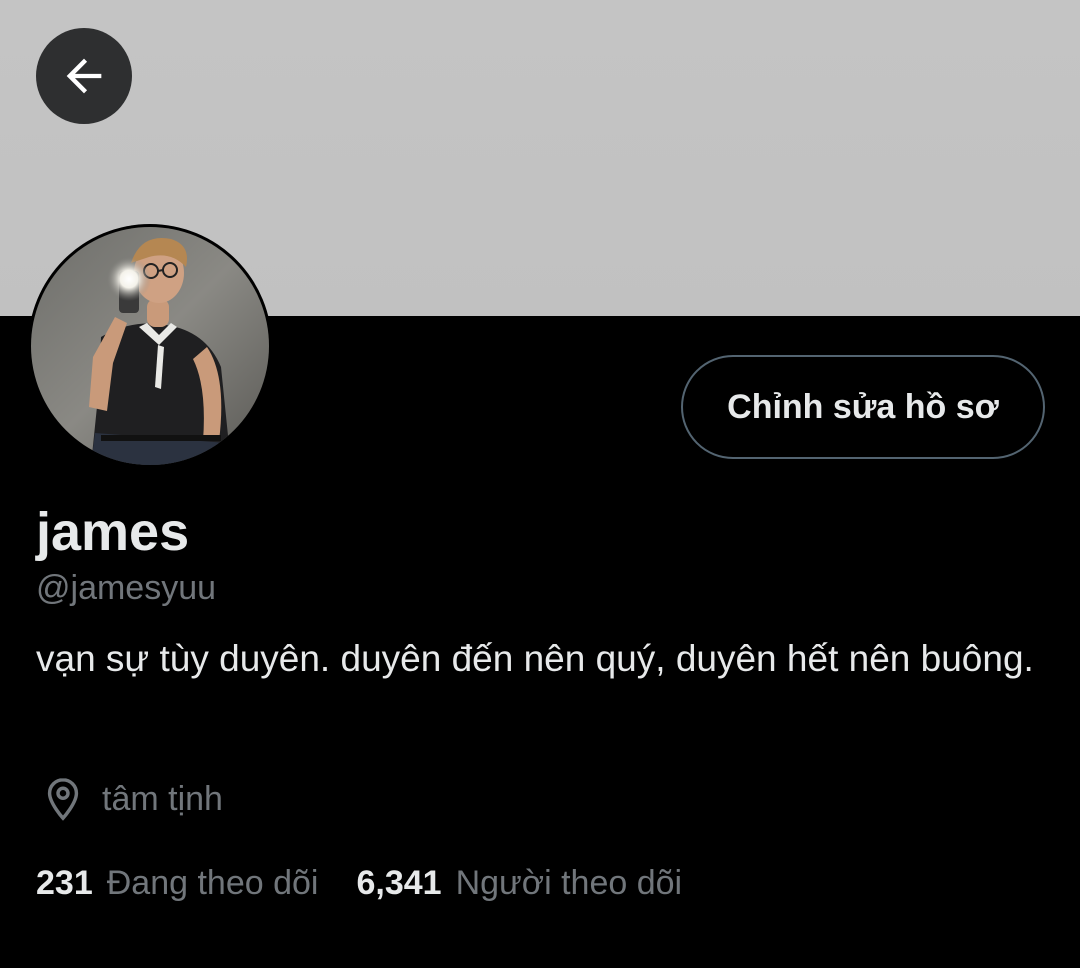  What do you see at coordinates (569, 883) in the screenshot?
I see `followers-label: Người theo dõi` at bounding box center [569, 883].